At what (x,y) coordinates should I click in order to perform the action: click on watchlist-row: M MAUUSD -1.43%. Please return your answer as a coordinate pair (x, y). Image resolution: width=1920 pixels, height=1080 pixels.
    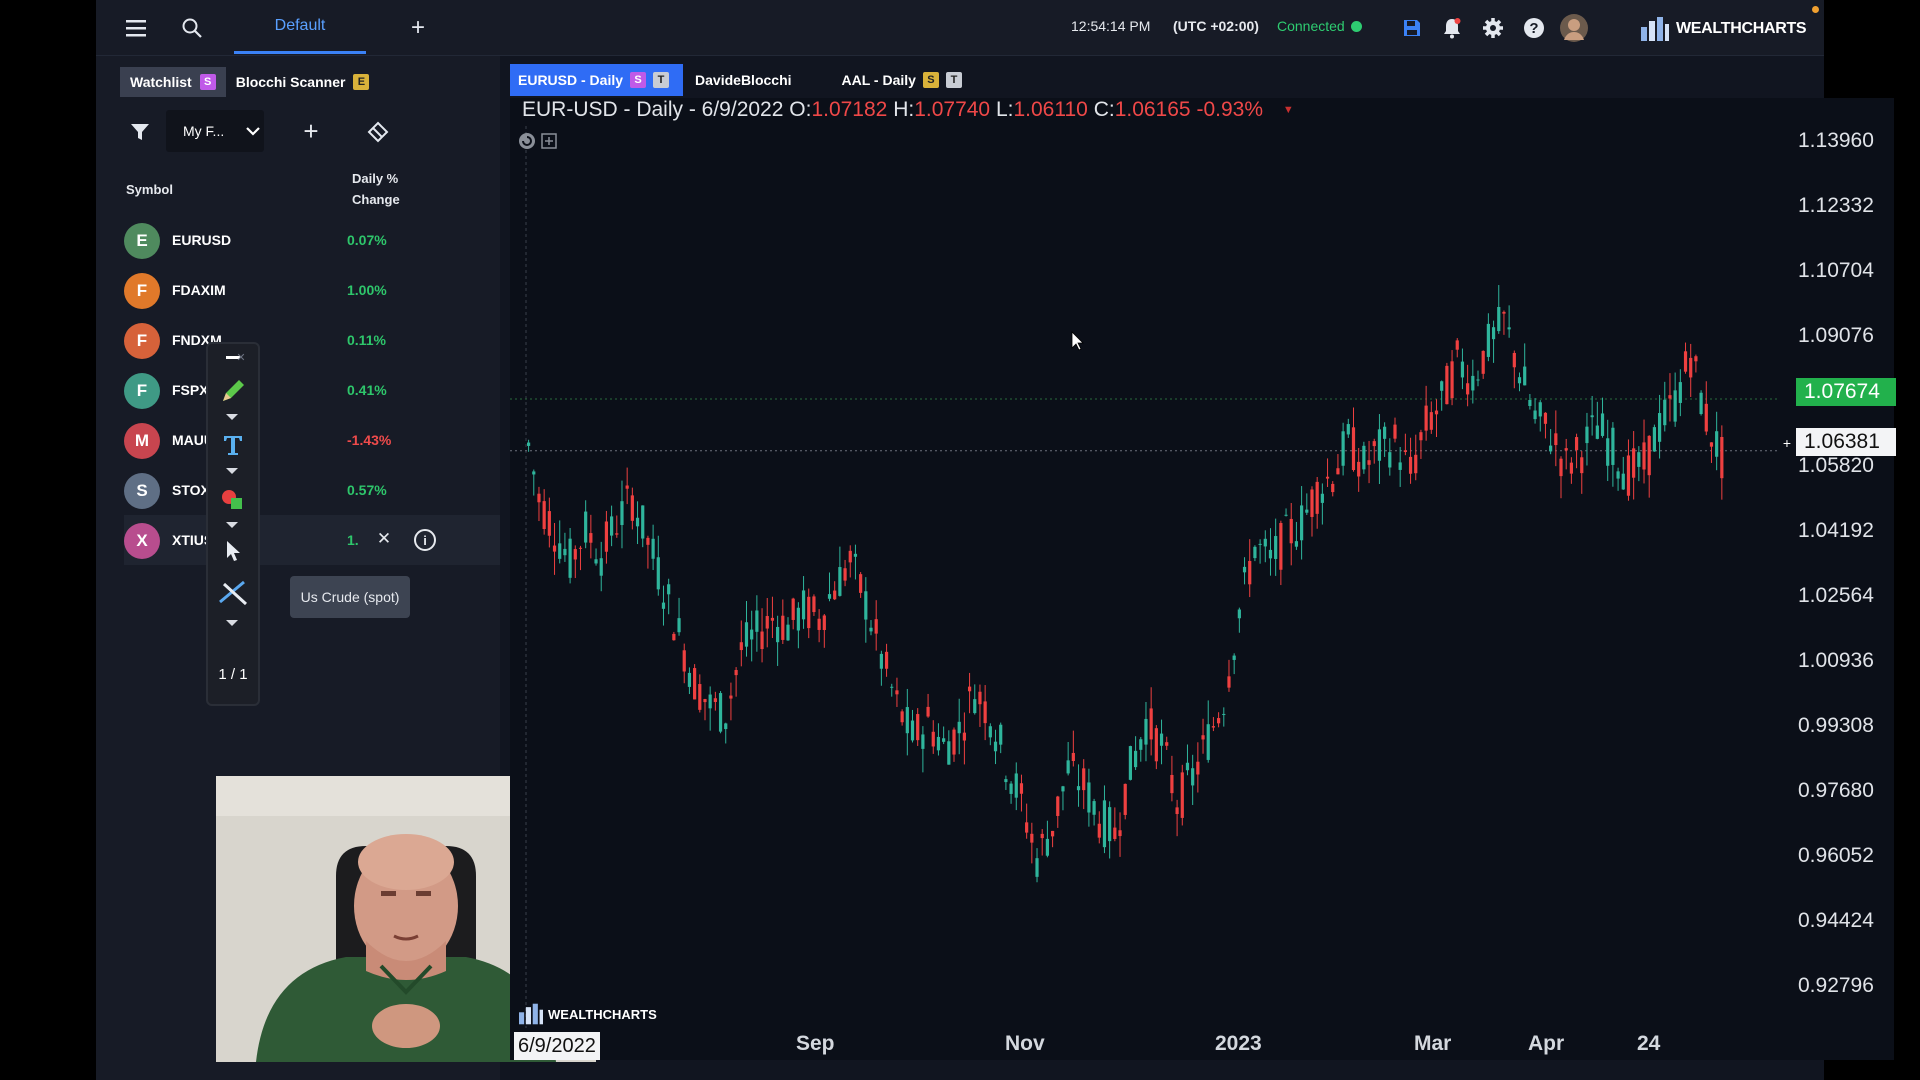
    Looking at the image, I should click on (312, 440).